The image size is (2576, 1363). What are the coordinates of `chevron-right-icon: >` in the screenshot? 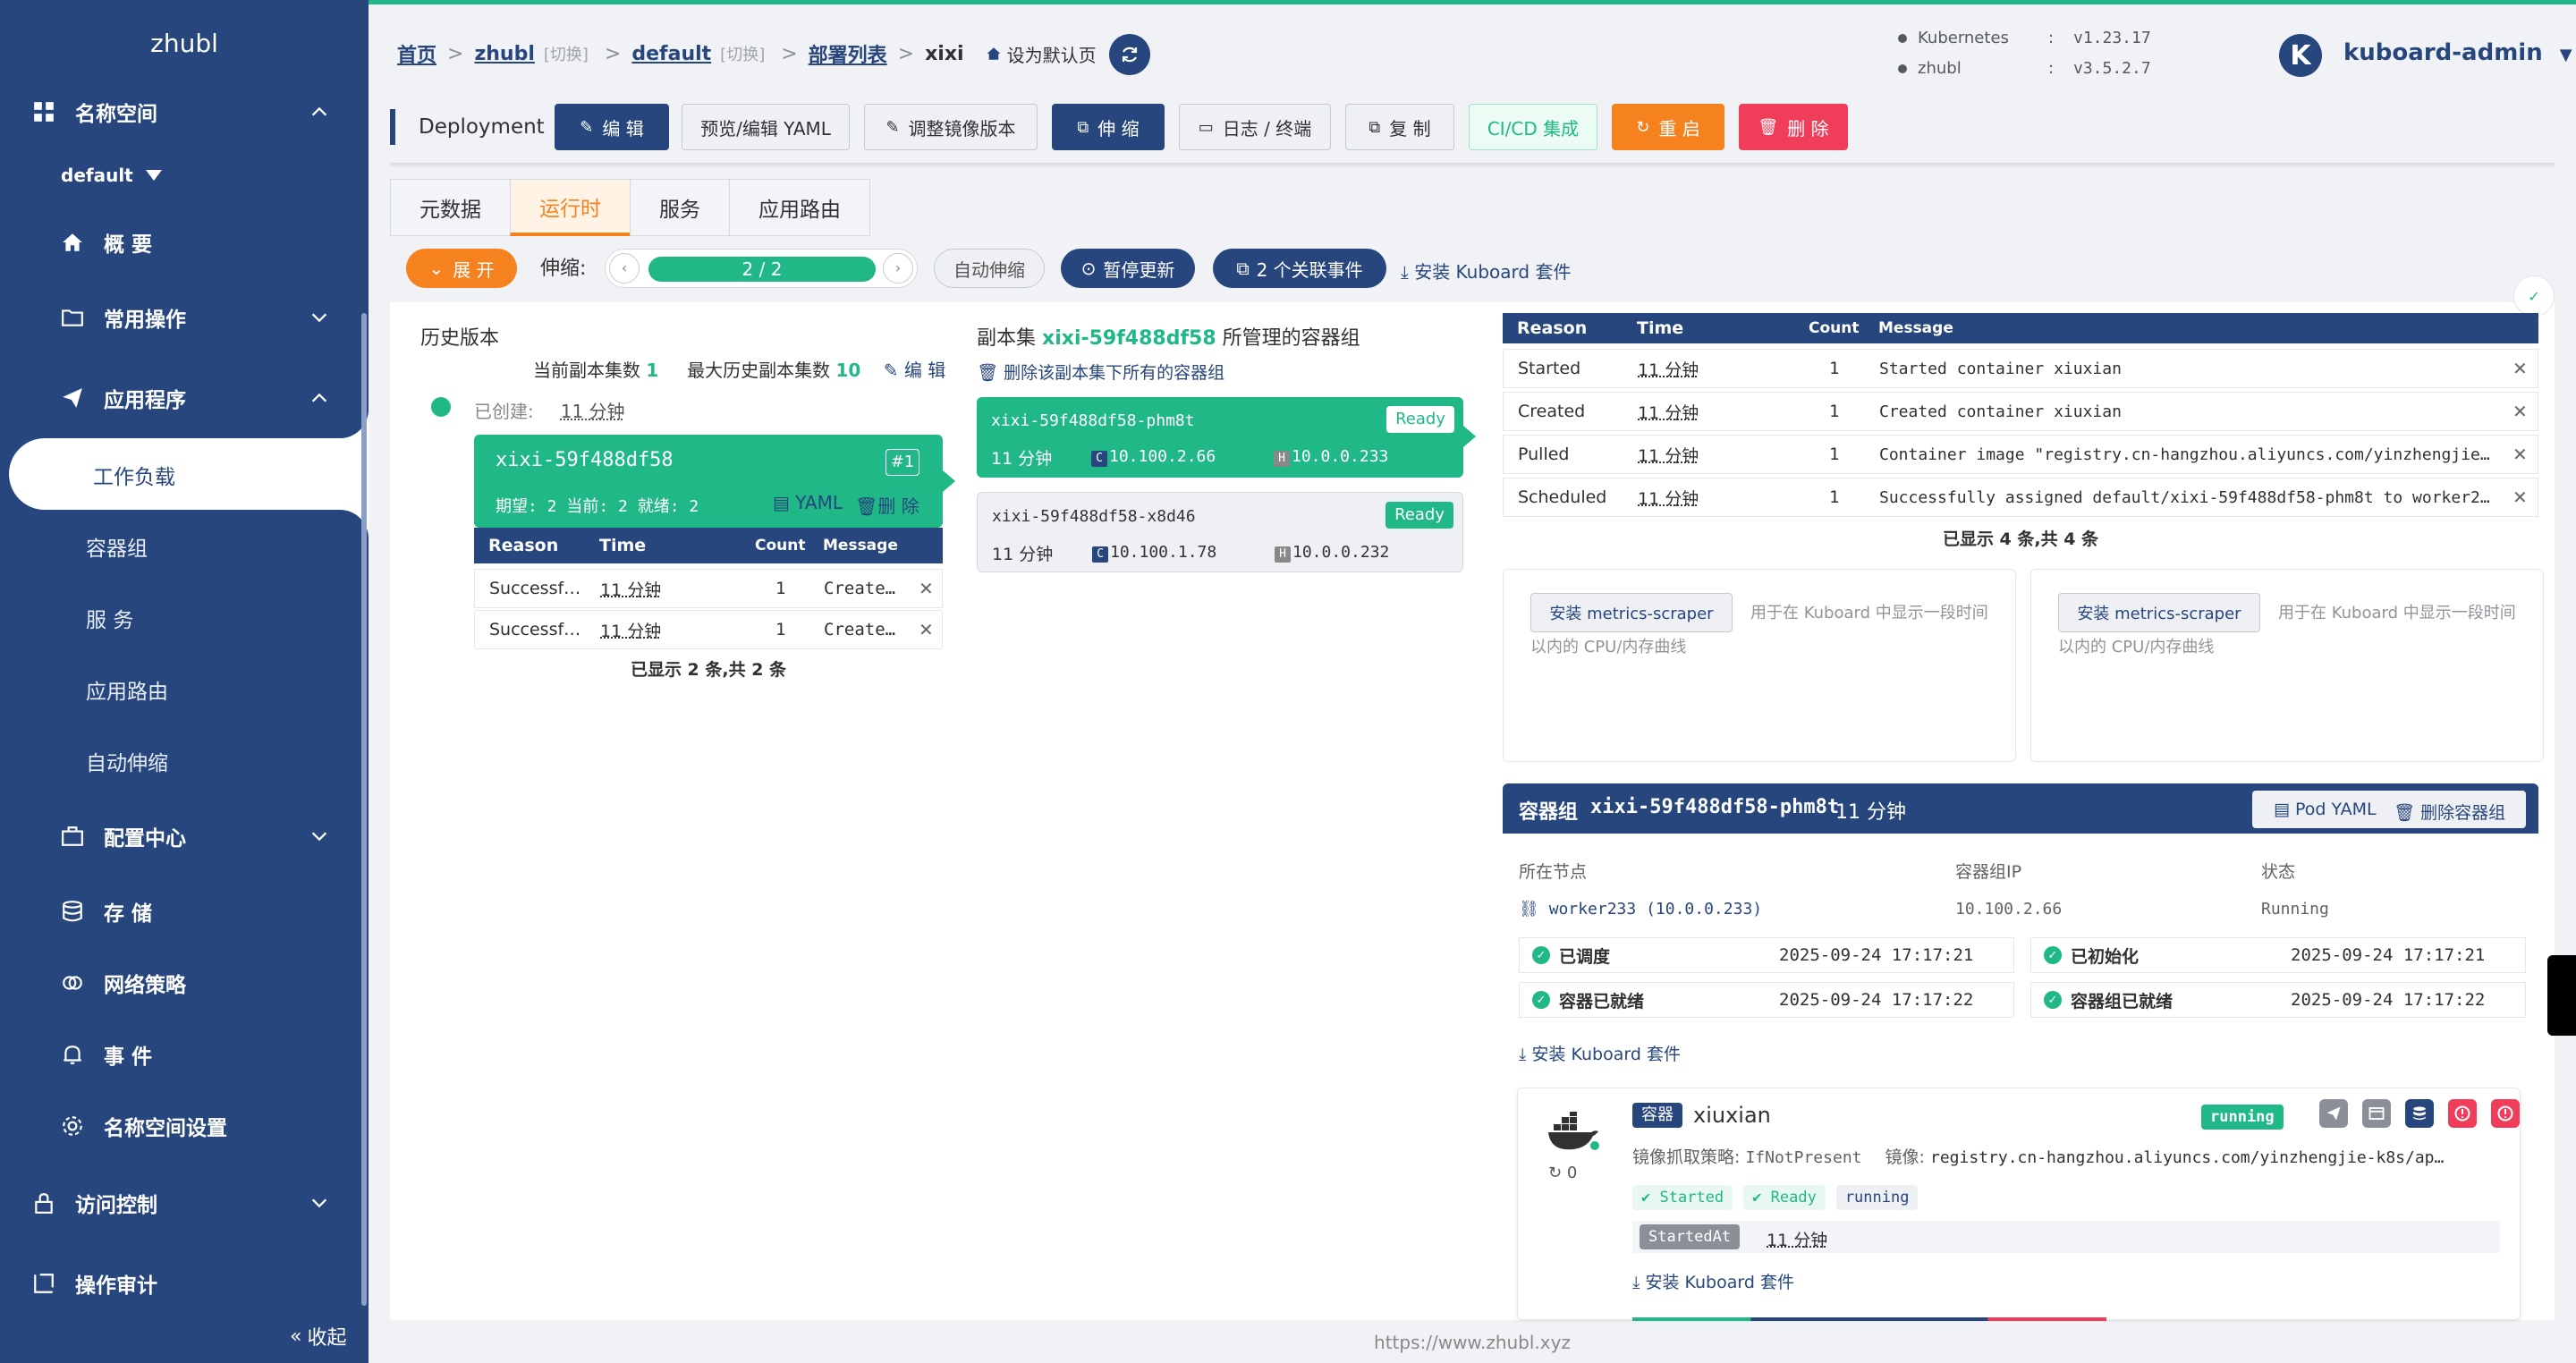 It's located at (613, 54).